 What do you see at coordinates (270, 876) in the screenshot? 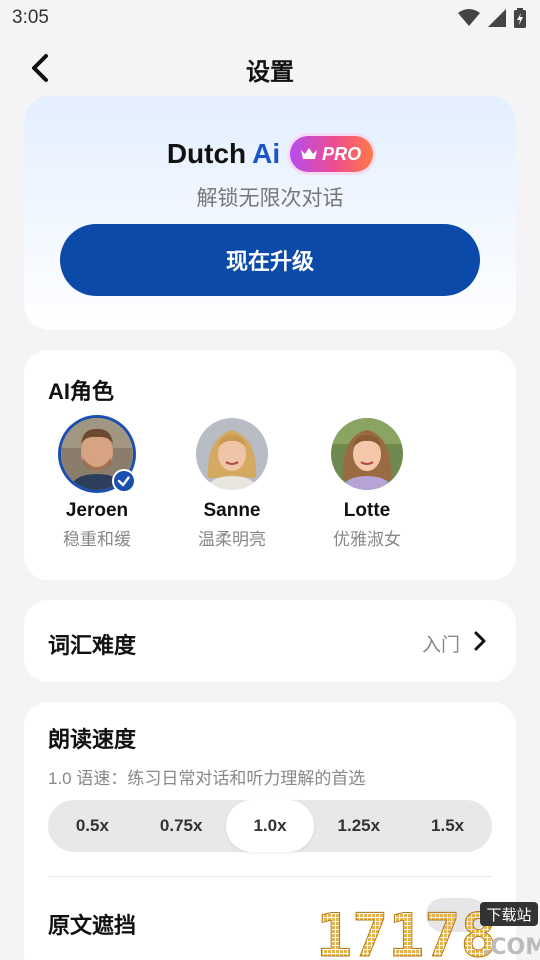
I see `divider` at bounding box center [270, 876].